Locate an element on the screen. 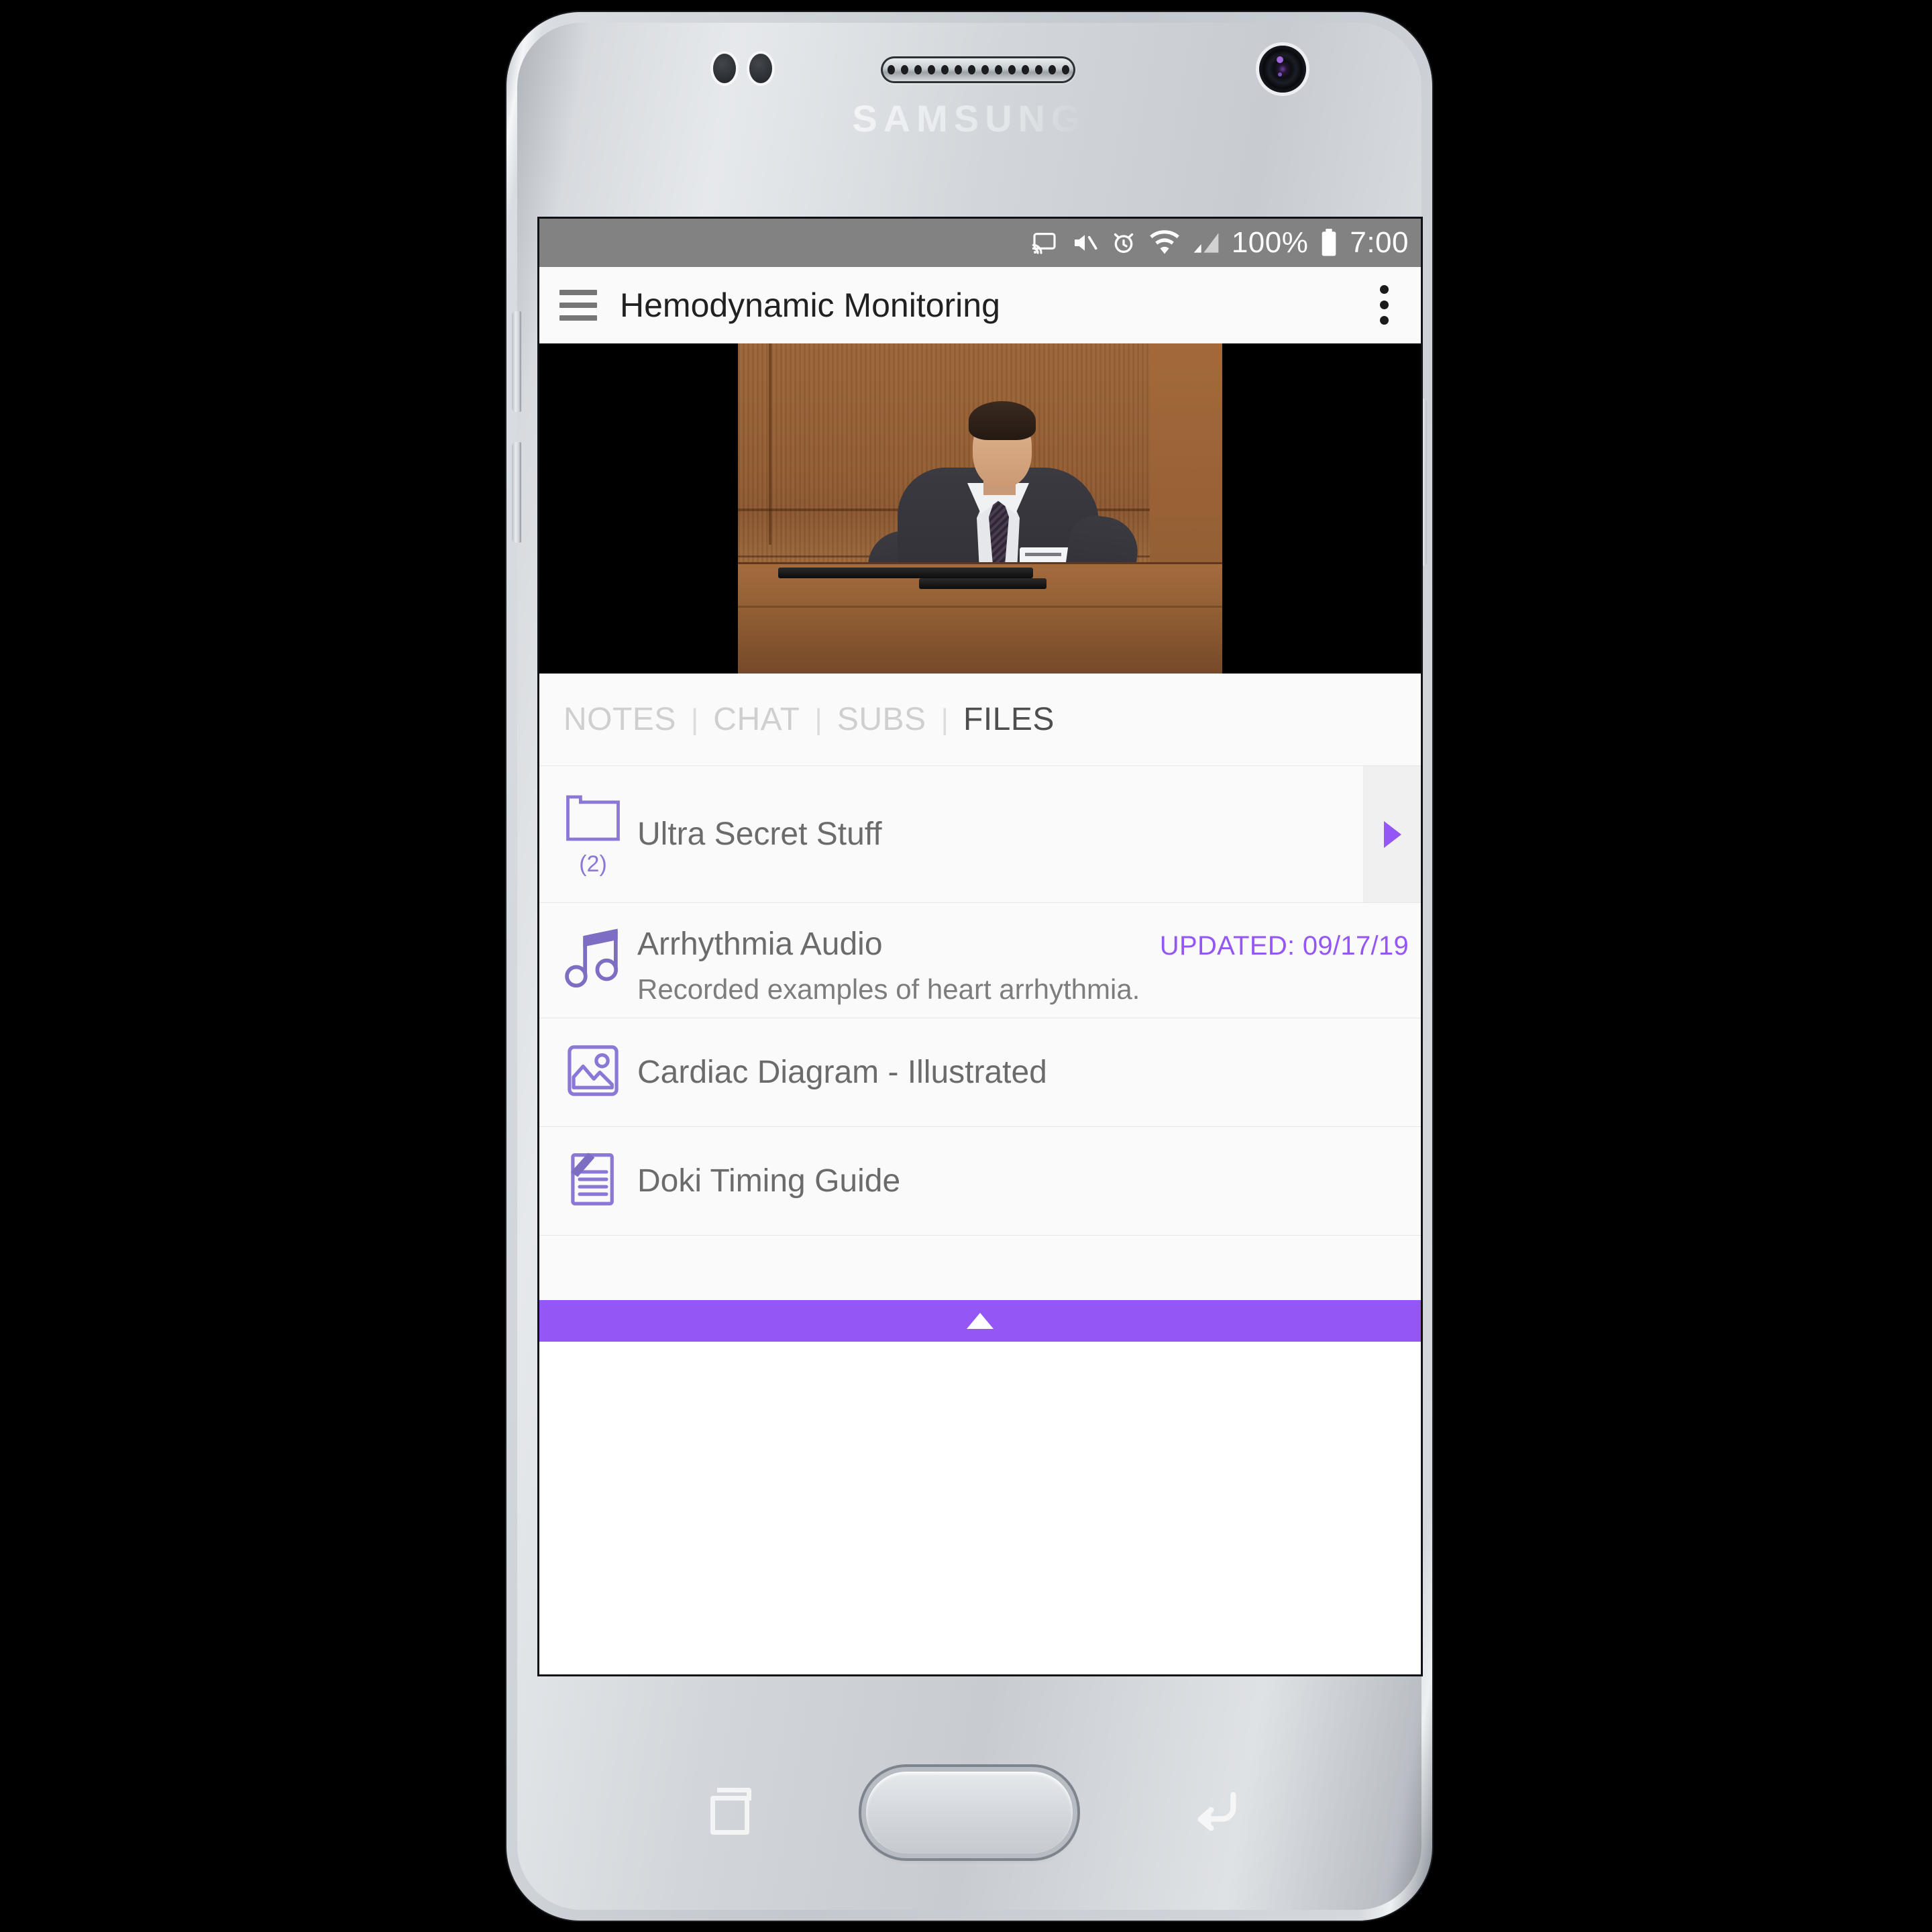  tab-chat: CHAT is located at coordinates (756, 719).